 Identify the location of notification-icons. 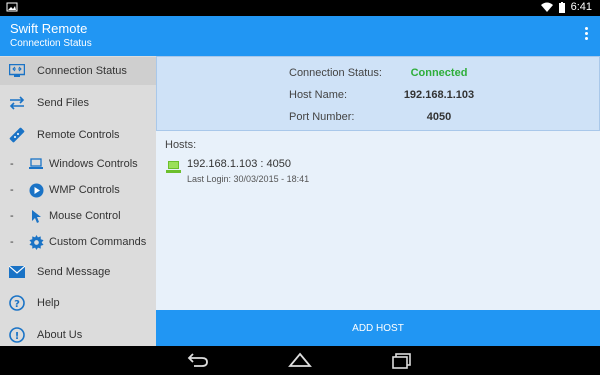
(12, 8).